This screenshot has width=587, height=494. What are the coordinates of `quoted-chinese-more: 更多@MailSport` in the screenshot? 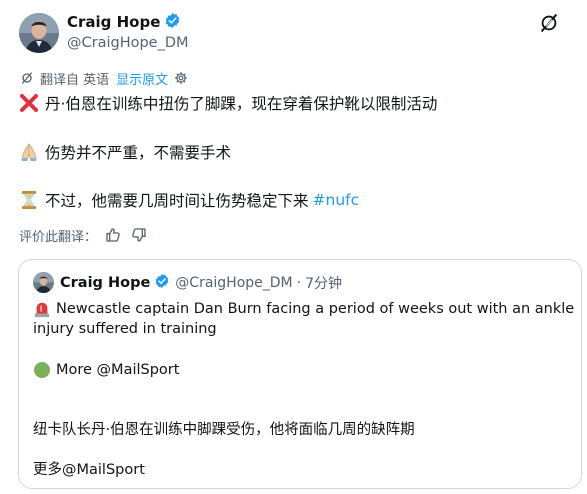 It's located at (89, 470).